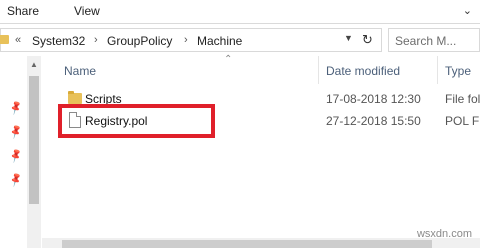 The height and width of the screenshot is (248, 480). Describe the element at coordinates (261, 69) in the screenshot. I see `column-header-row: ⌃ Name Date modified Type` at that location.